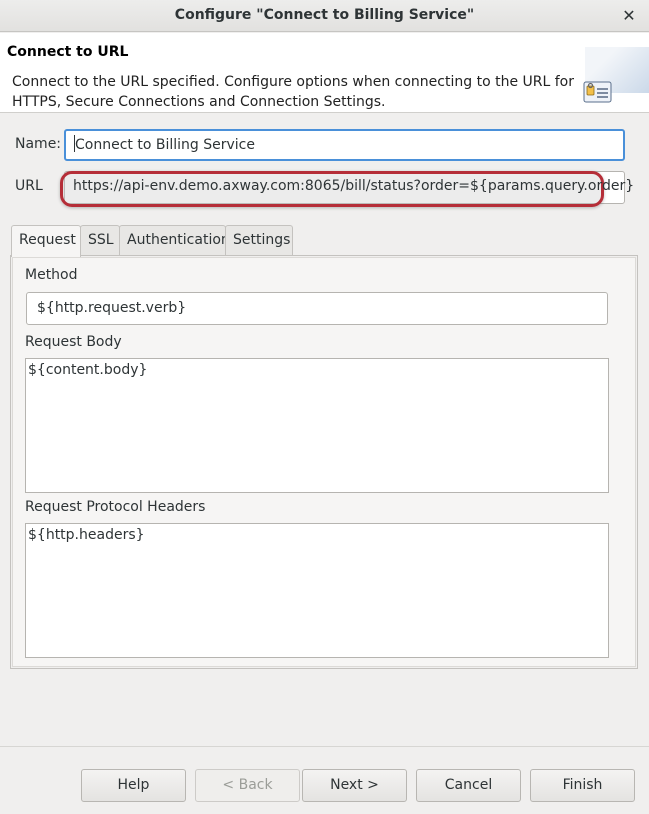 The width and height of the screenshot is (649, 814). Describe the element at coordinates (38, 144) in the screenshot. I see `name-label: Name:` at that location.